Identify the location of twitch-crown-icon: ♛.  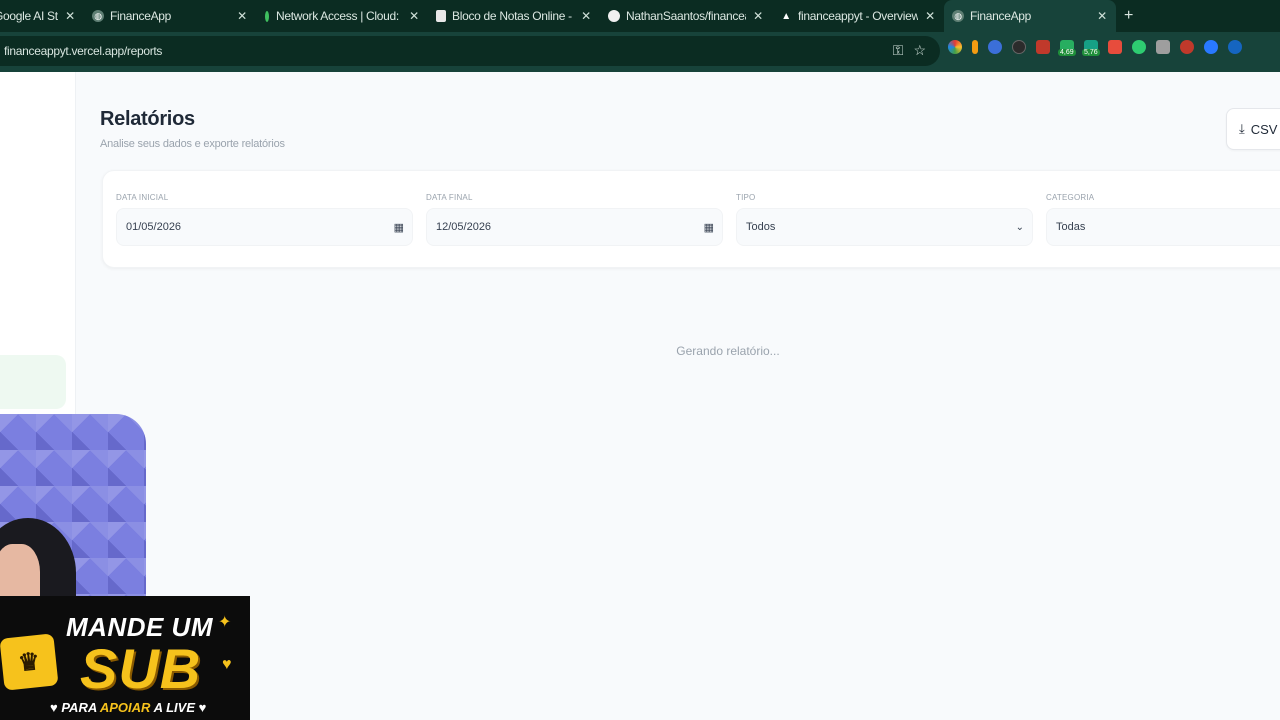
(29, 662).